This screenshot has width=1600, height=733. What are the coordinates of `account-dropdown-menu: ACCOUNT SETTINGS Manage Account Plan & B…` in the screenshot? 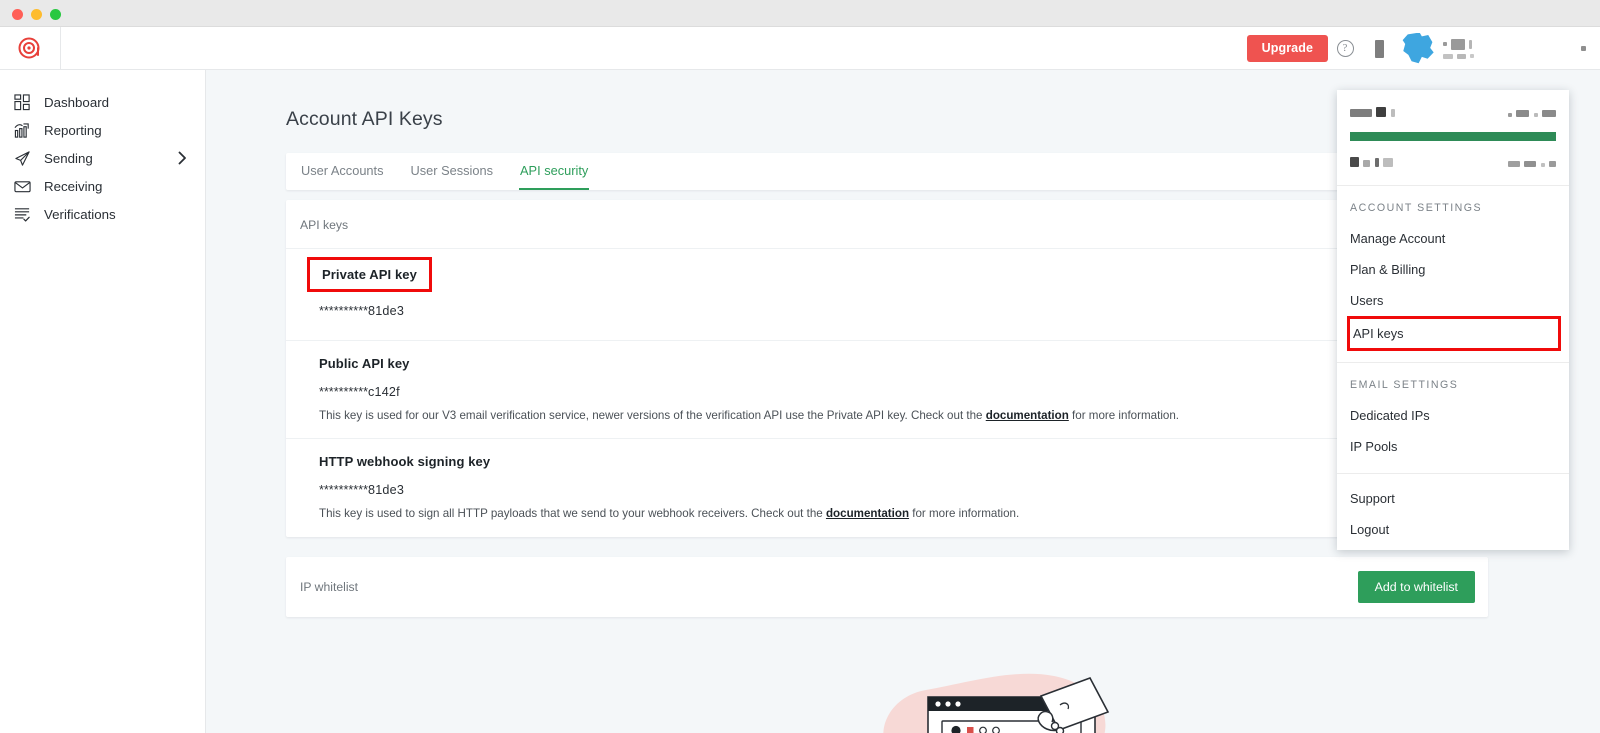 It's located at (1453, 320).